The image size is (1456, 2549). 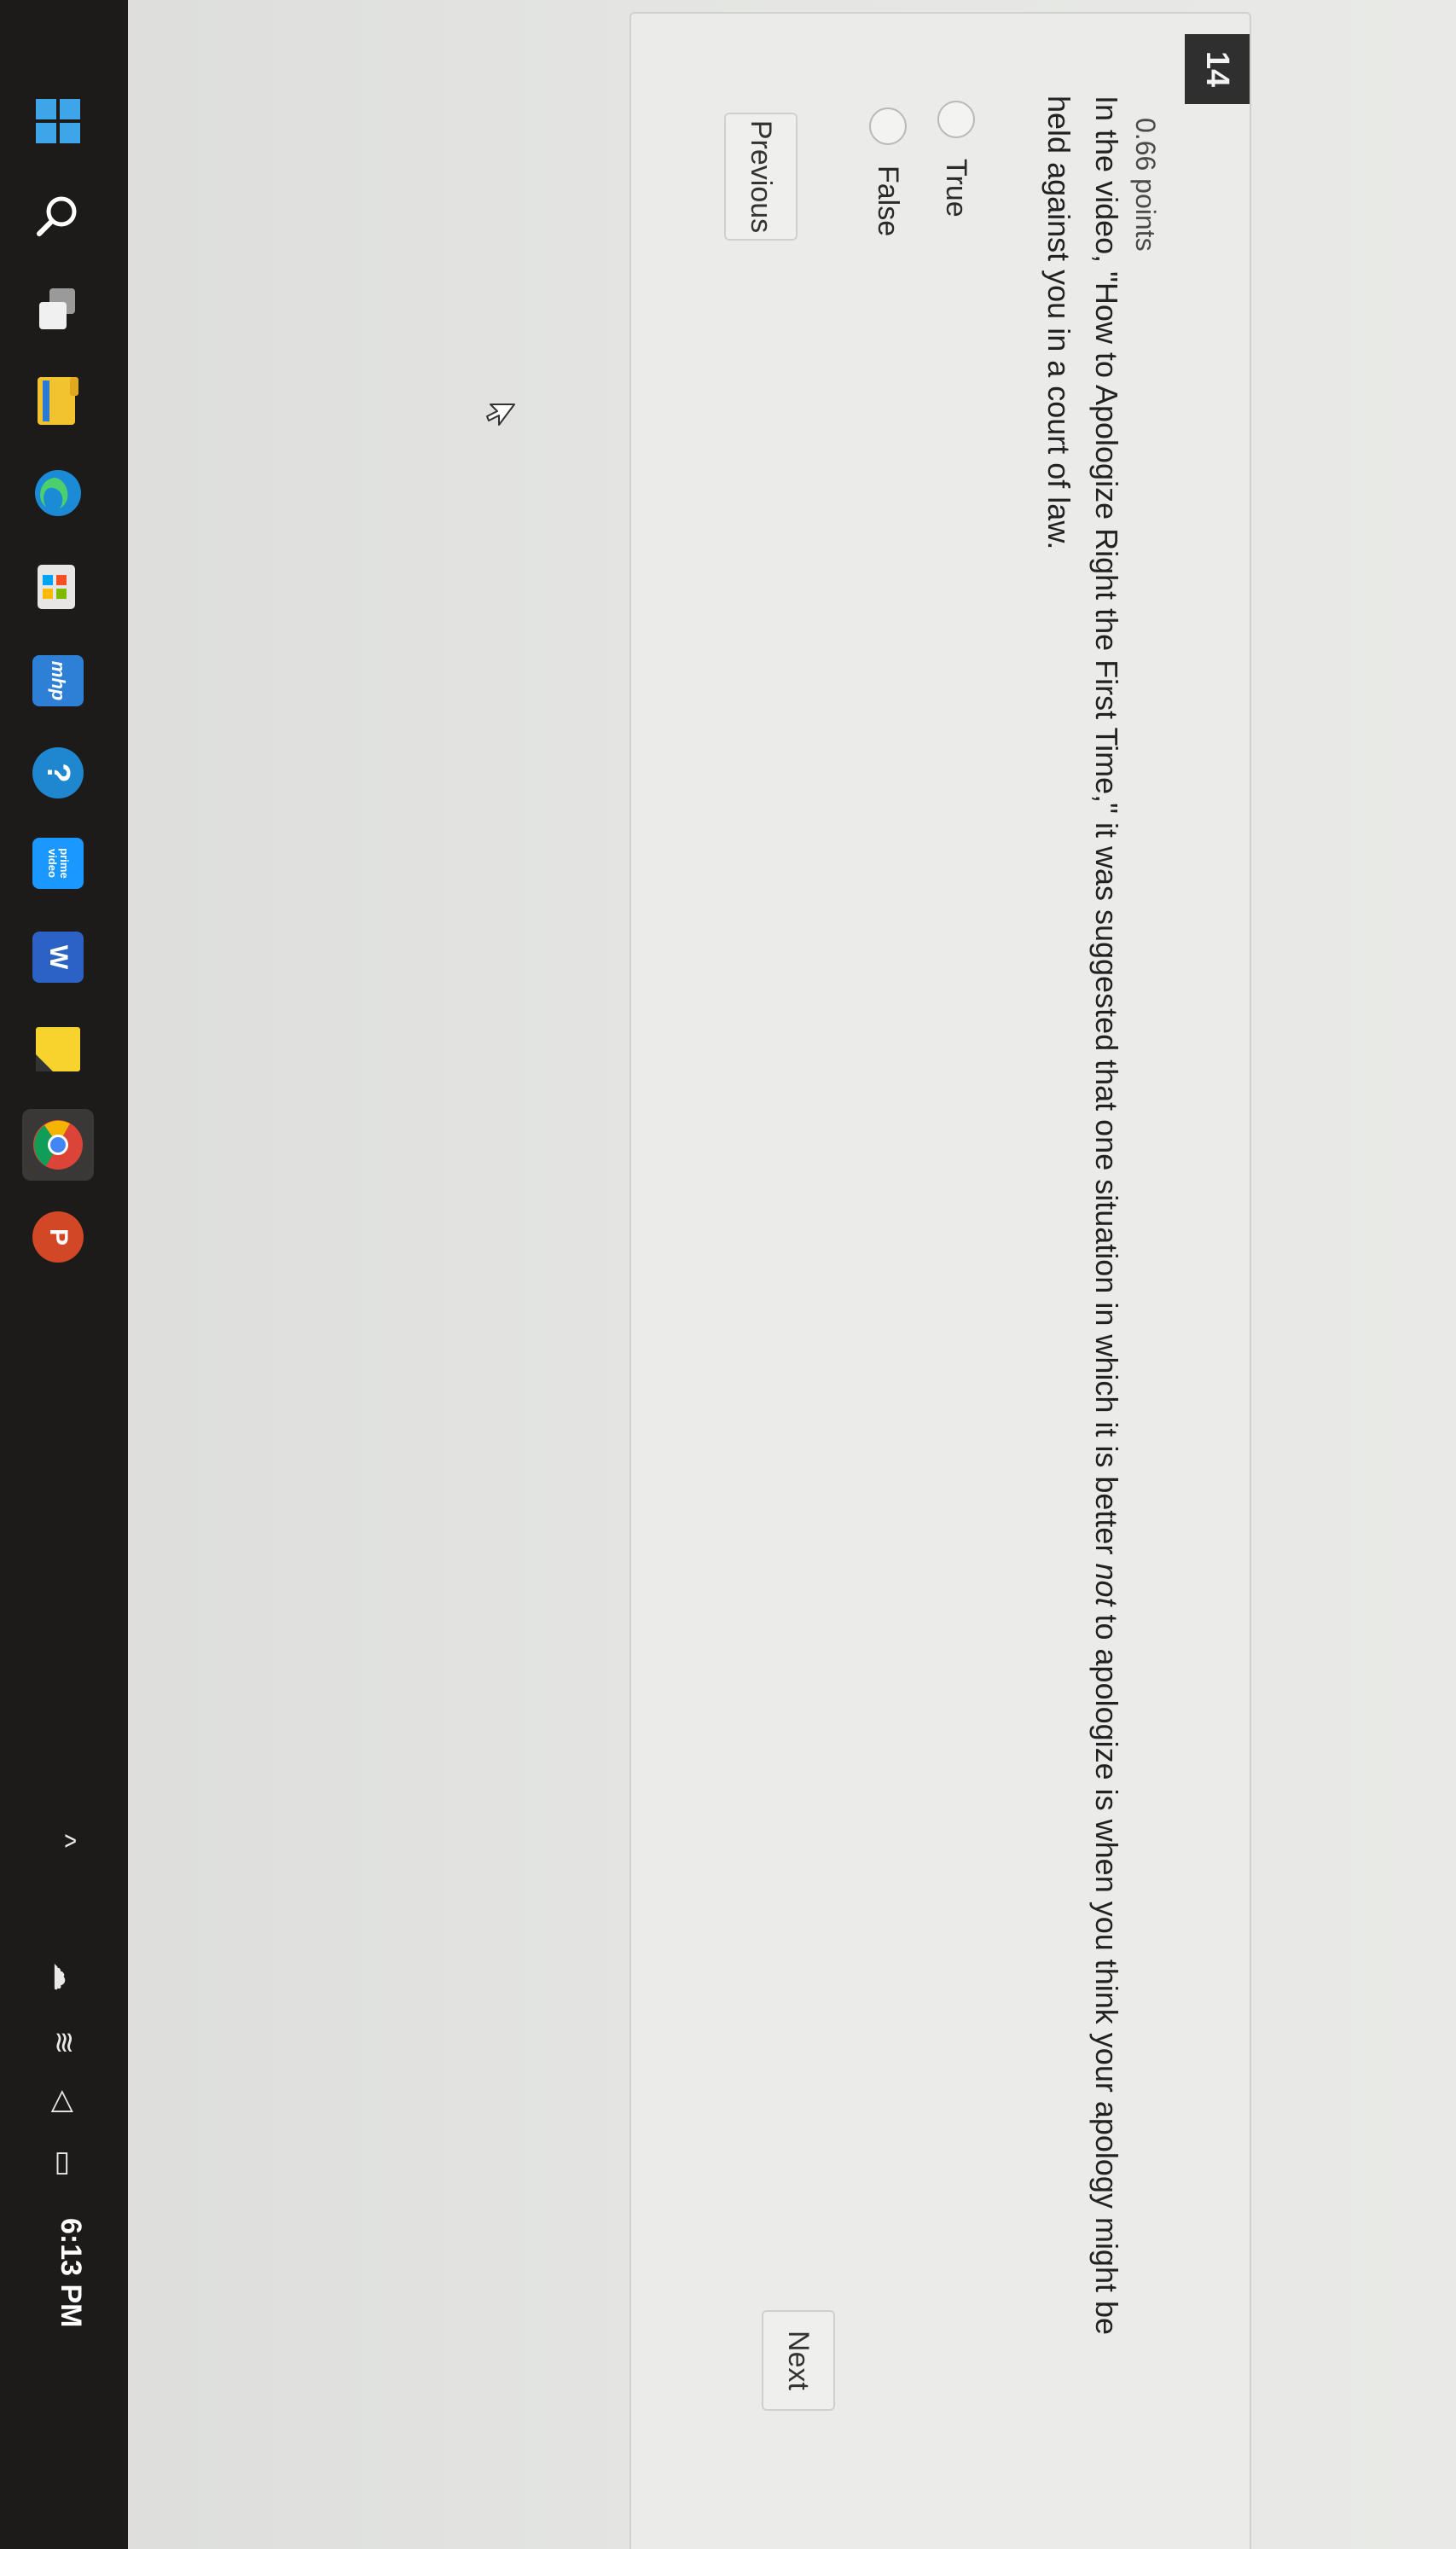 I want to click on edge-browser-icon, so click(x=58, y=493).